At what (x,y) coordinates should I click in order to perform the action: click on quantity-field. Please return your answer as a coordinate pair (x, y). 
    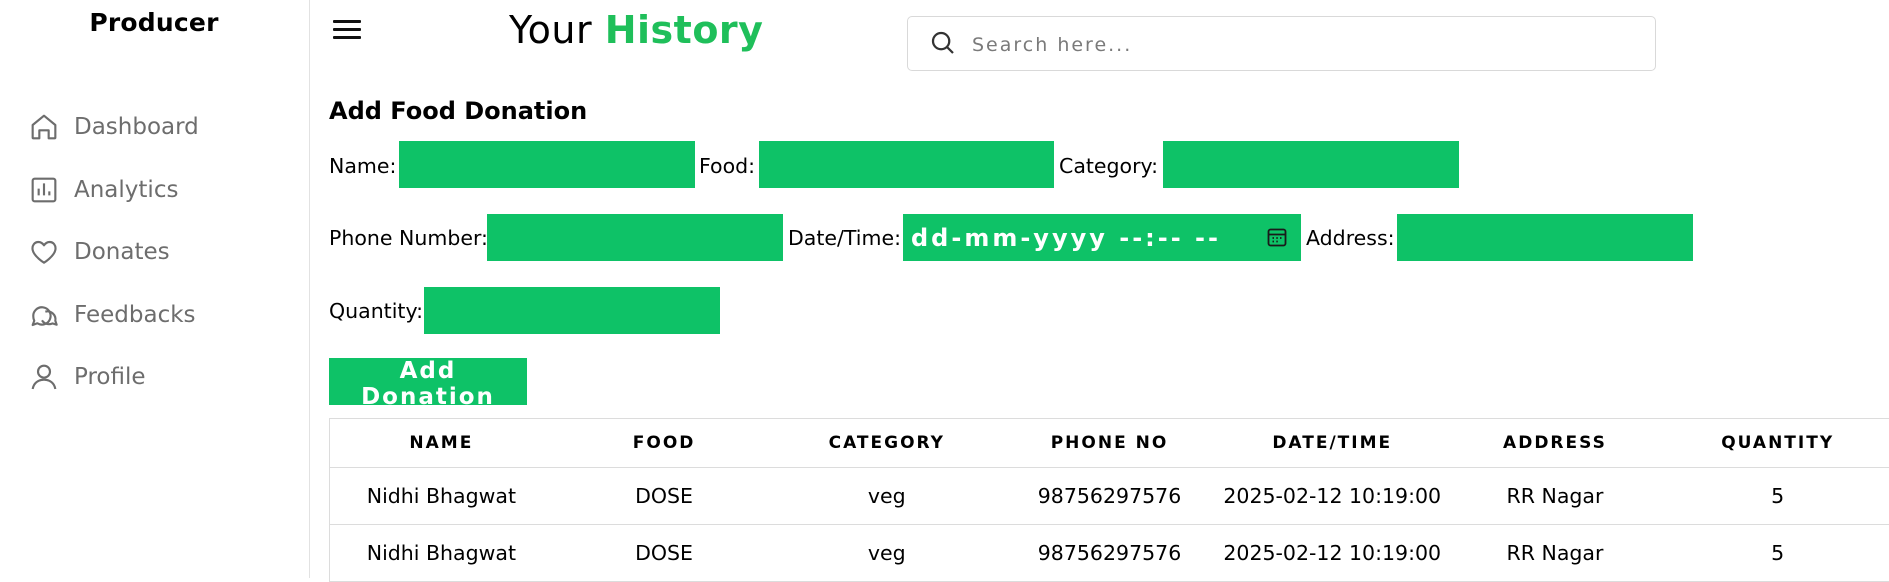
    Looking at the image, I should click on (572, 310).